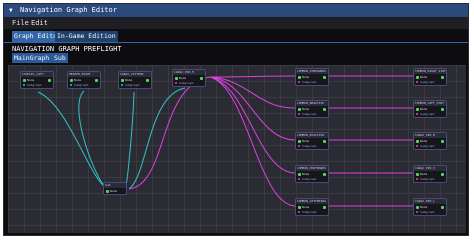  What do you see at coordinates (60, 58) in the screenshot?
I see `sub-button: Sub` at bounding box center [60, 58].